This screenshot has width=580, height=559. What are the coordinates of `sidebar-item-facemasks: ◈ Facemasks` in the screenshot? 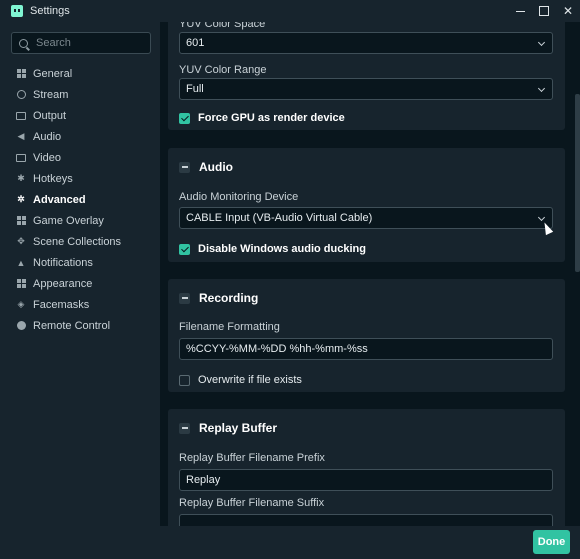 It's located at (80, 304).